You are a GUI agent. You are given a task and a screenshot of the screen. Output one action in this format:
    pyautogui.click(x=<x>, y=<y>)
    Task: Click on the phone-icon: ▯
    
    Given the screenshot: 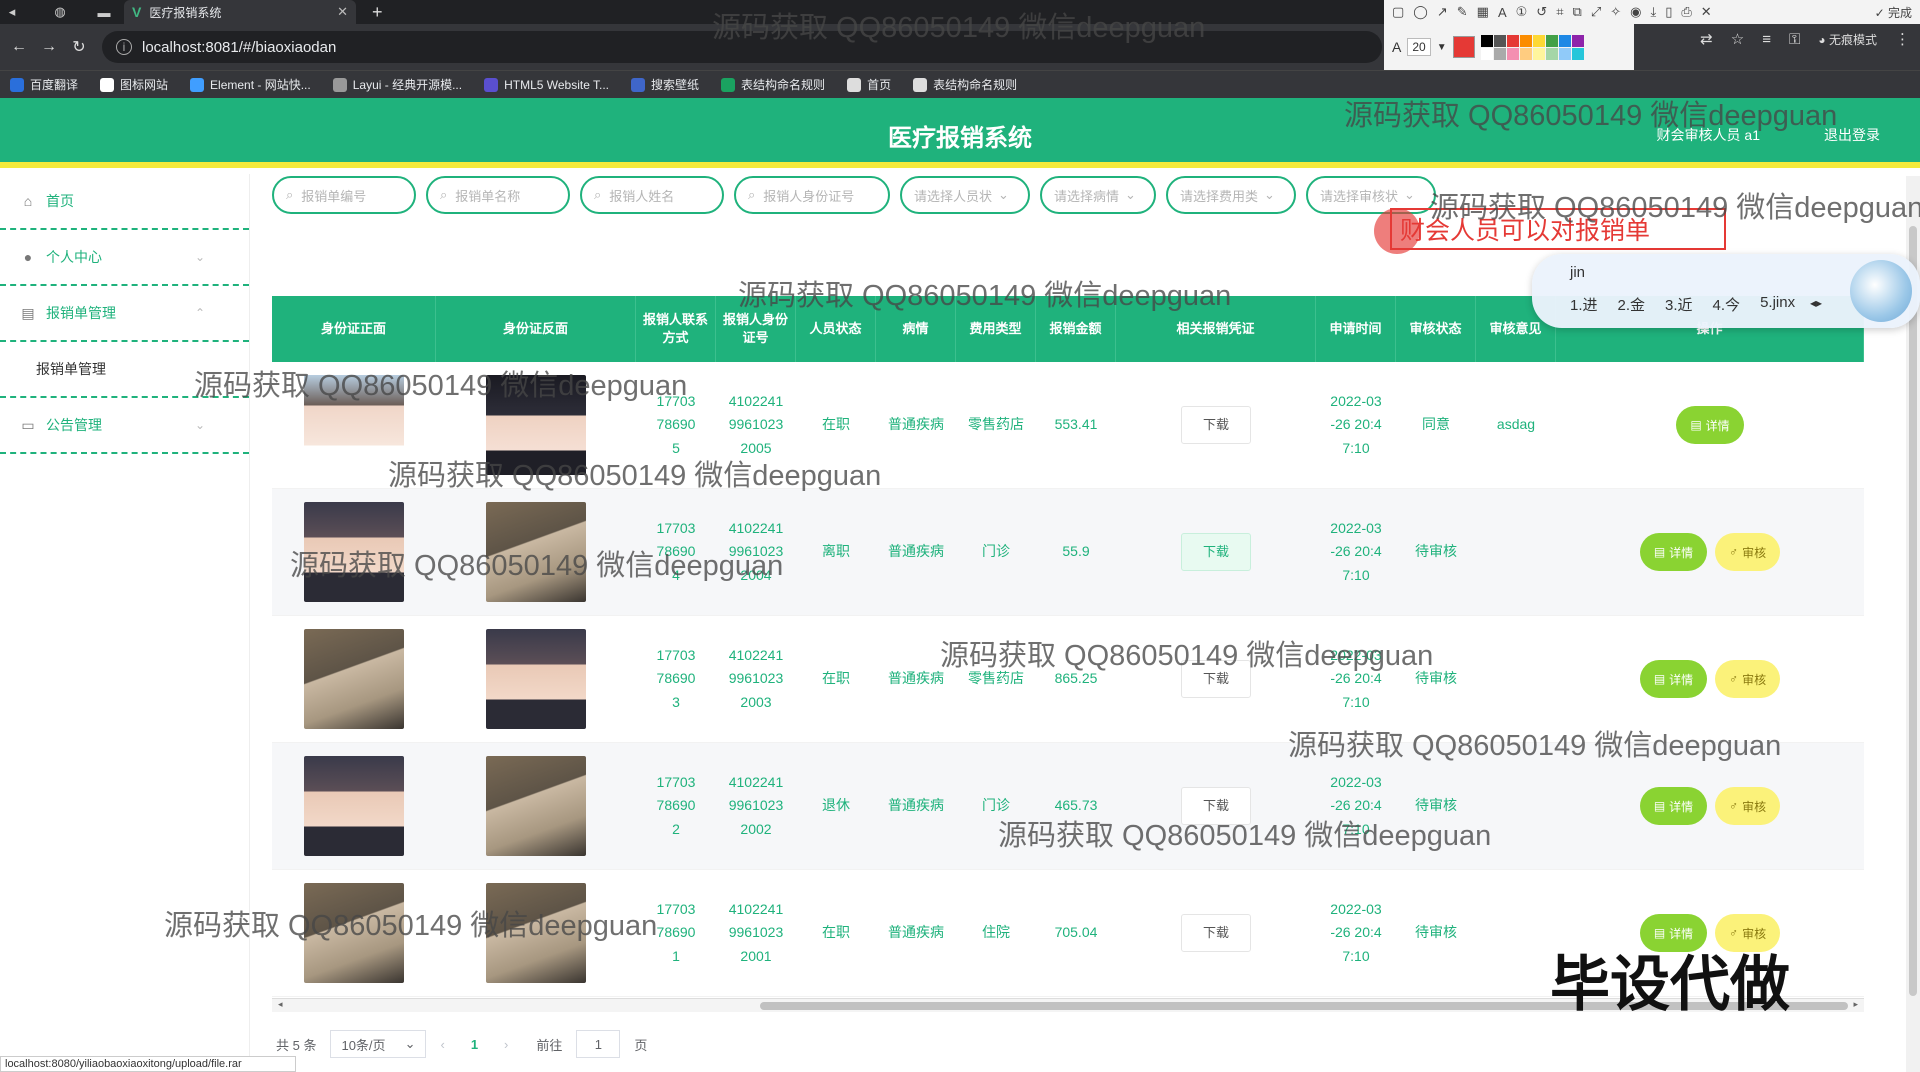 What is the action you would take?
    pyautogui.click(x=1668, y=12)
    